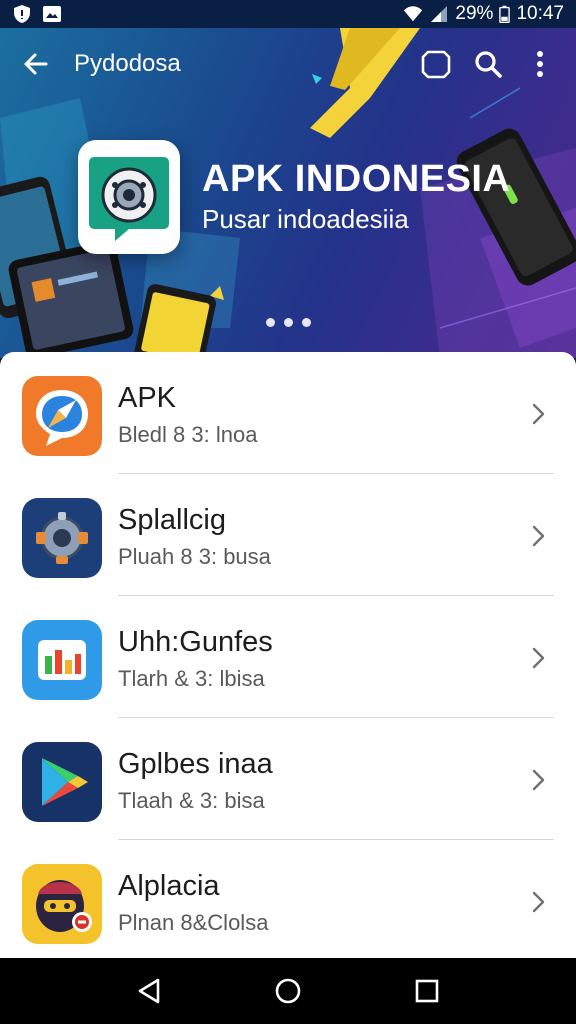  Describe the element at coordinates (288, 413) in the screenshot. I see `list-item-apk: APK Bledl 8 3: lnoa` at that location.